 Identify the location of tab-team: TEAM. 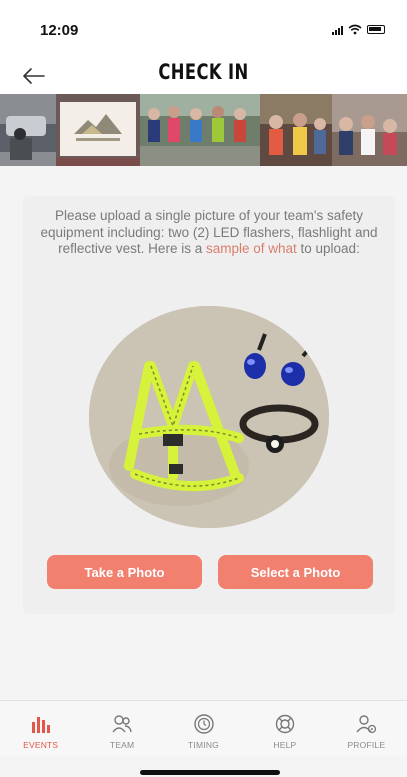
(121, 728).